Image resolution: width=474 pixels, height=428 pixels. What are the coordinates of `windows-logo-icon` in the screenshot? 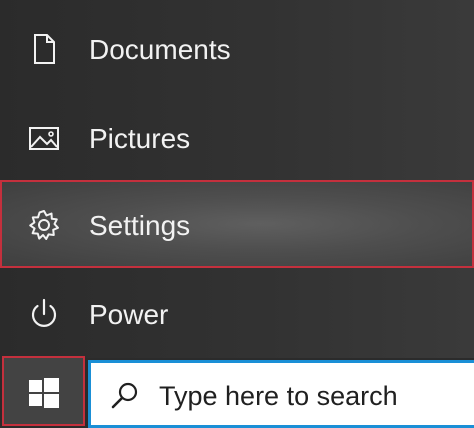 It's located at (44, 393).